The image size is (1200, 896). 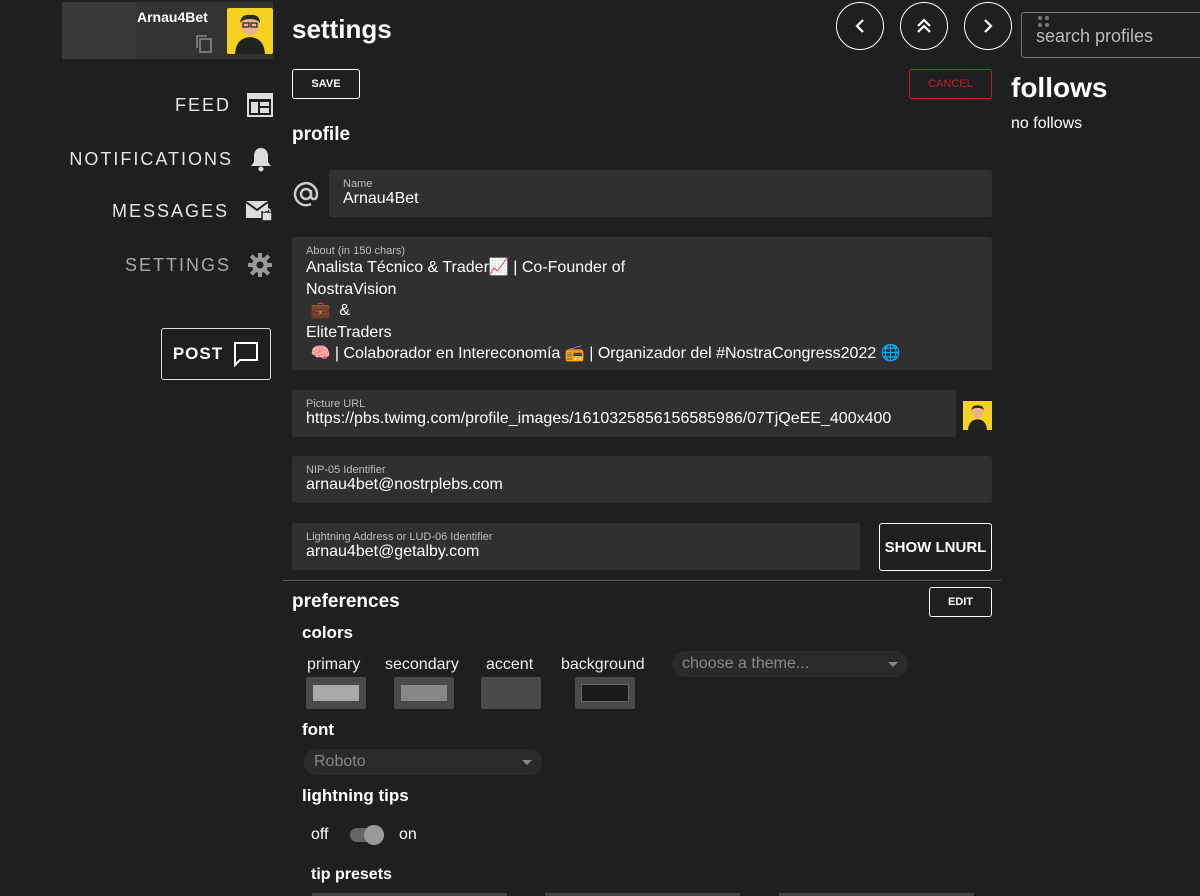 I want to click on back-icon, so click(x=860, y=26).